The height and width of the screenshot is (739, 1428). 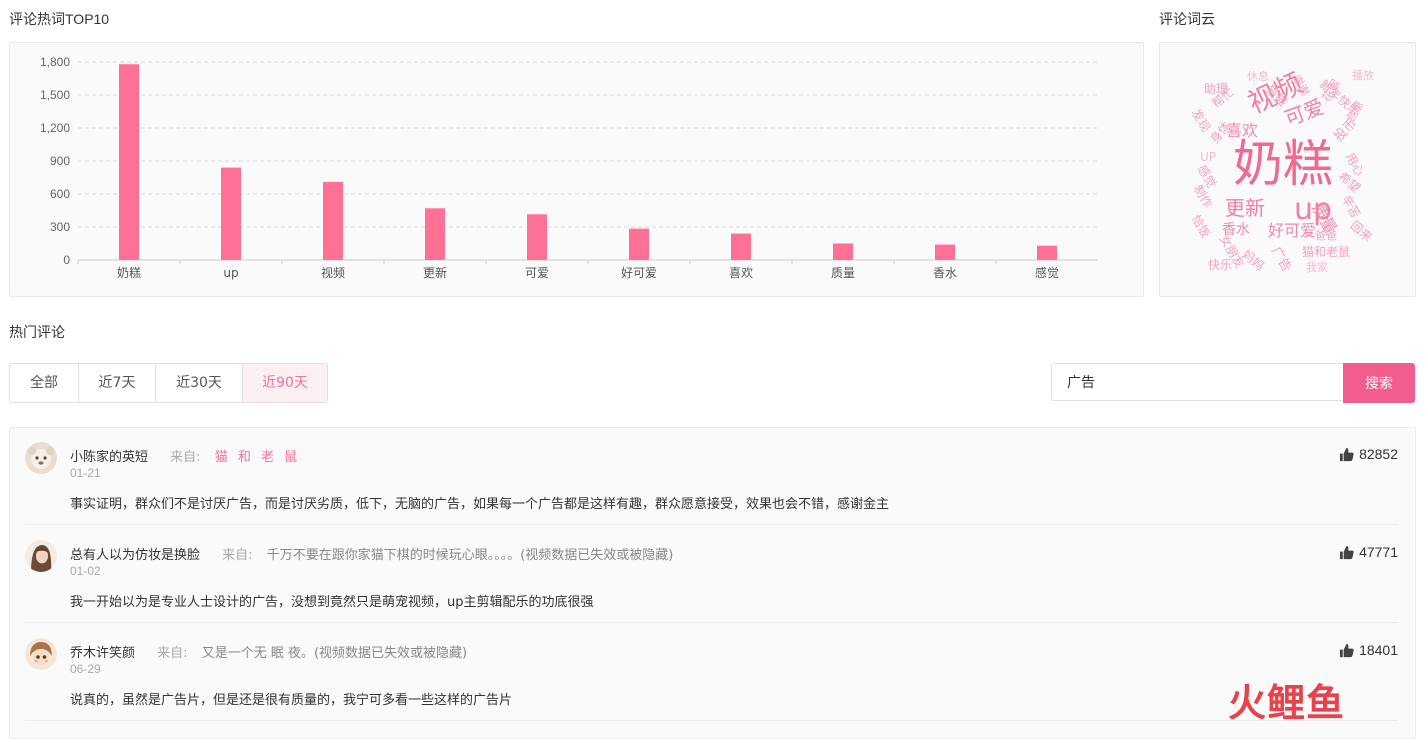 I want to click on wordcloud-word: 我家, so click(x=1317, y=267).